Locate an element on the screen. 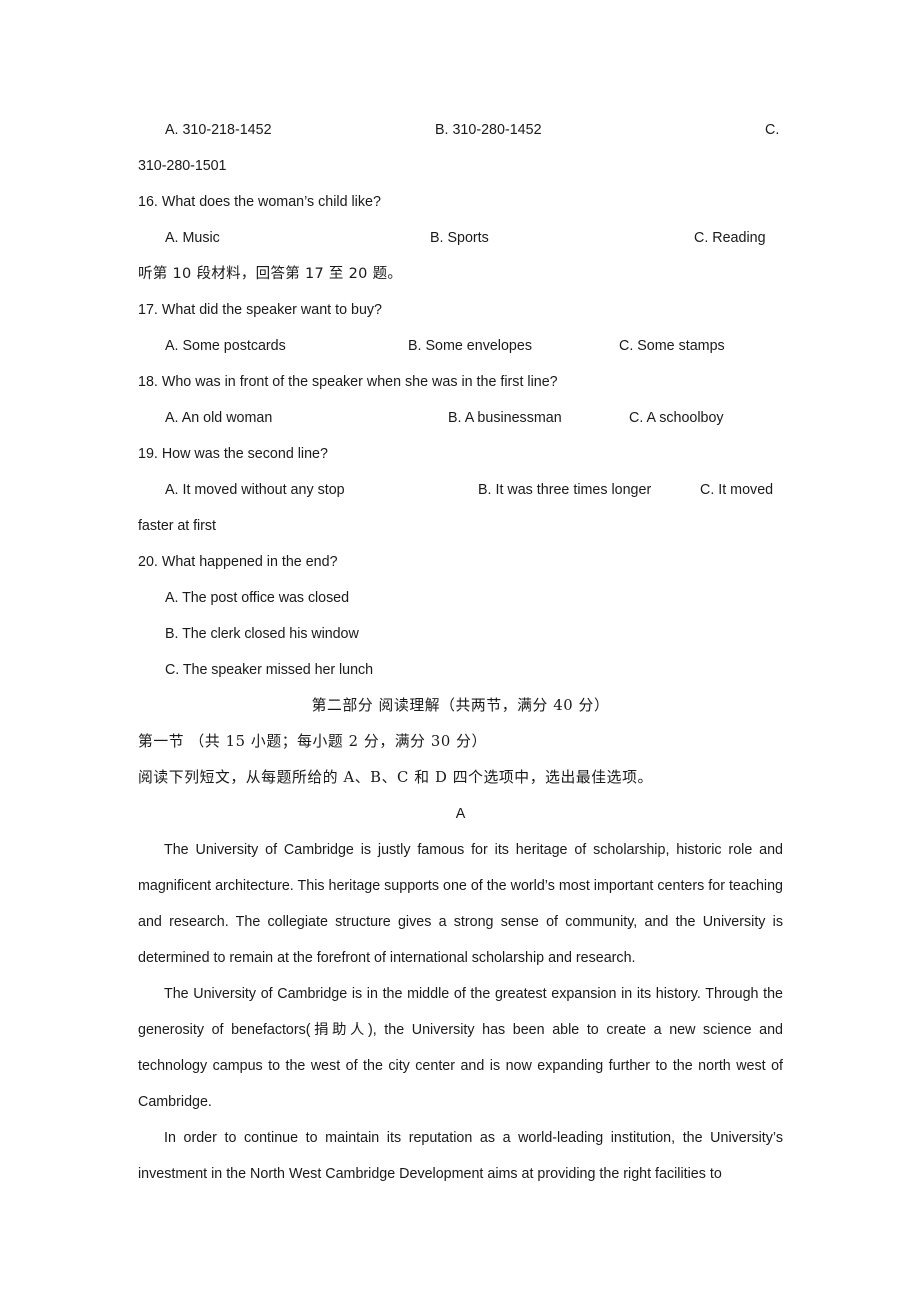 This screenshot has width=920, height=1302. option-a-q16: A. Music is located at coordinates (192, 238).